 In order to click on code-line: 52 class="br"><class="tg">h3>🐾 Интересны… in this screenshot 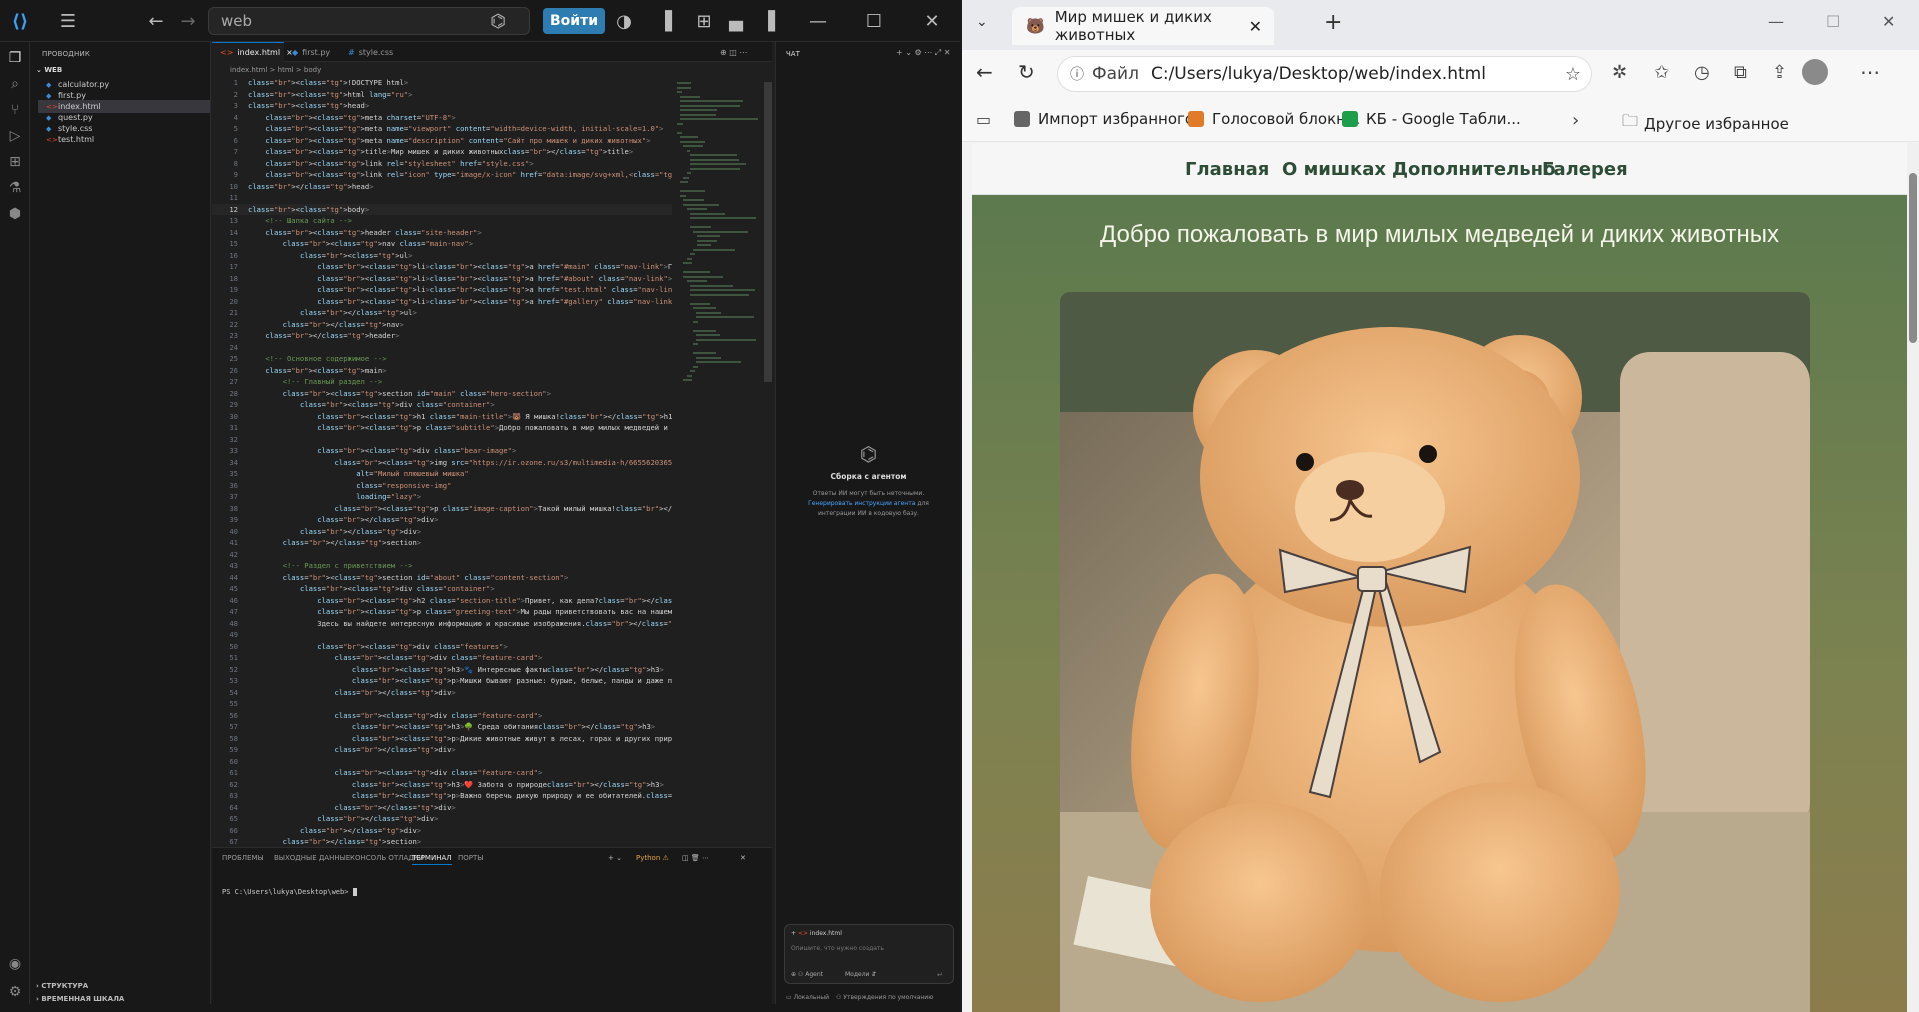, I will do `click(442, 670)`.